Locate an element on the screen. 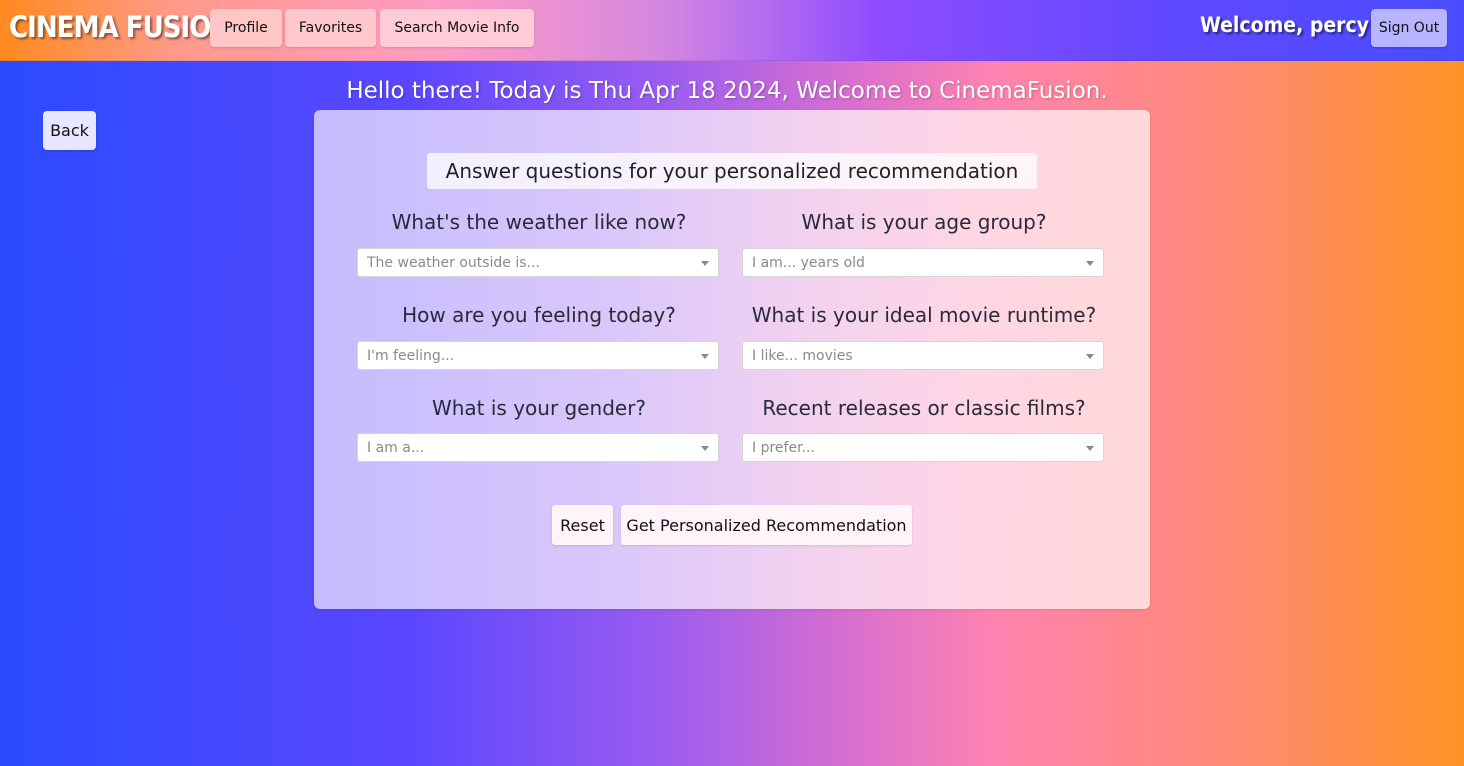  runtime-question: What is your ideal movie runtime? is located at coordinates (924, 315).